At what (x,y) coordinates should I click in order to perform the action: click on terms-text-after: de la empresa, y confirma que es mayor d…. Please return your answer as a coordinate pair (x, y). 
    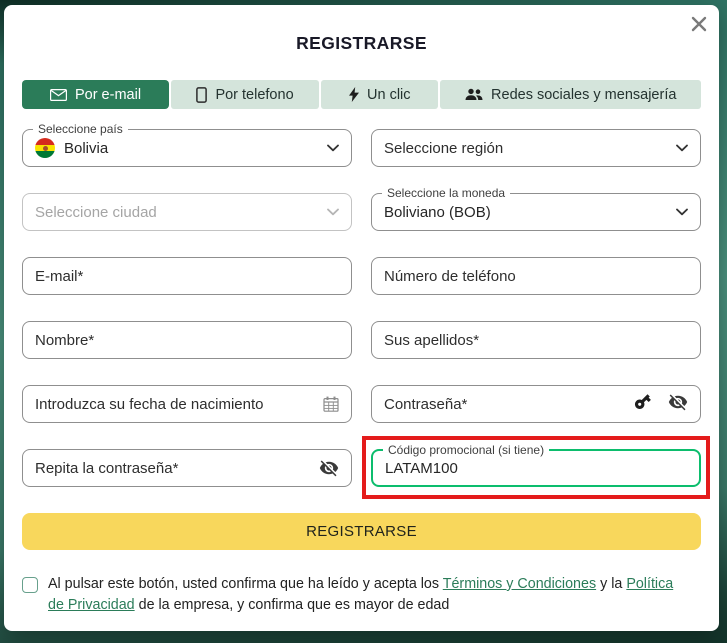
    Looking at the image, I should click on (292, 605).